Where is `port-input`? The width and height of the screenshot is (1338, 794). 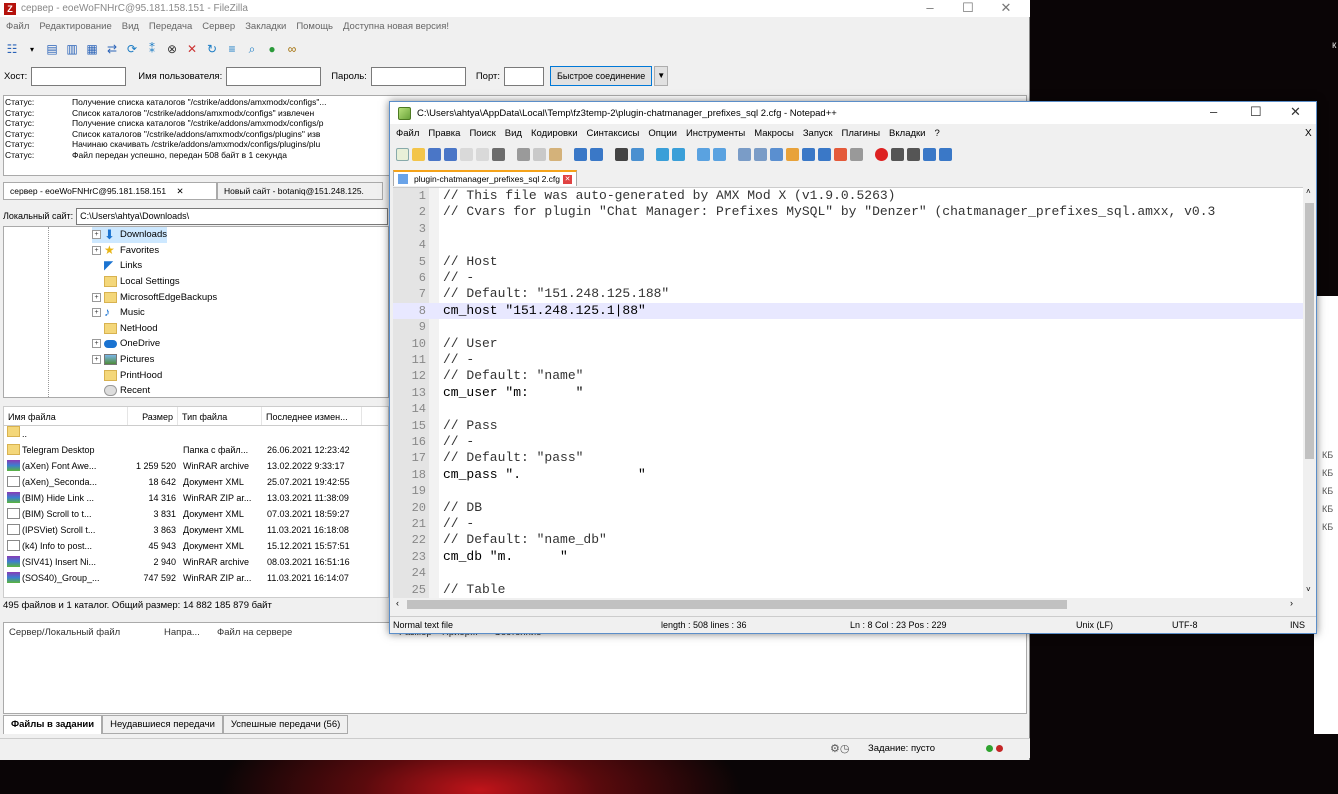 port-input is located at coordinates (524, 76).